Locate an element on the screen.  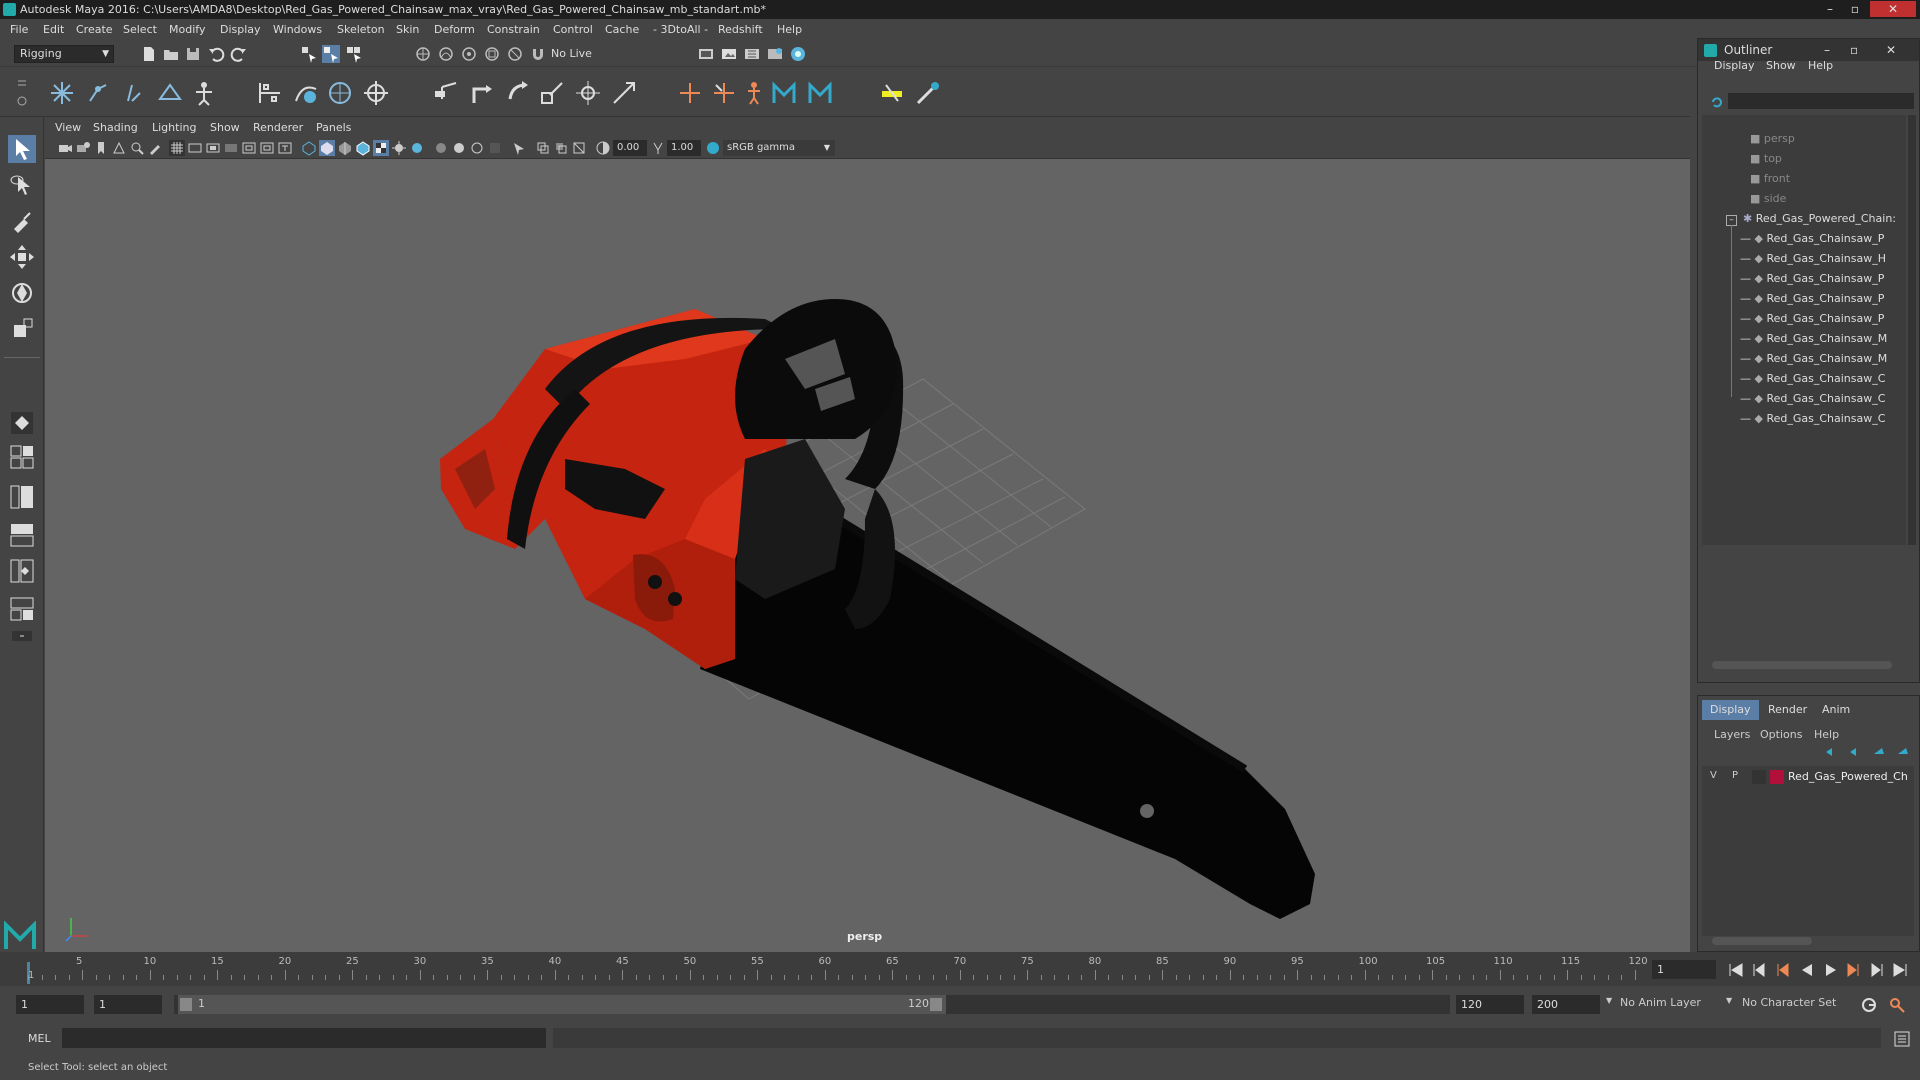
anim-layer-dropdown: No Anim Layer ▼ is located at coordinates (1666, 1005).